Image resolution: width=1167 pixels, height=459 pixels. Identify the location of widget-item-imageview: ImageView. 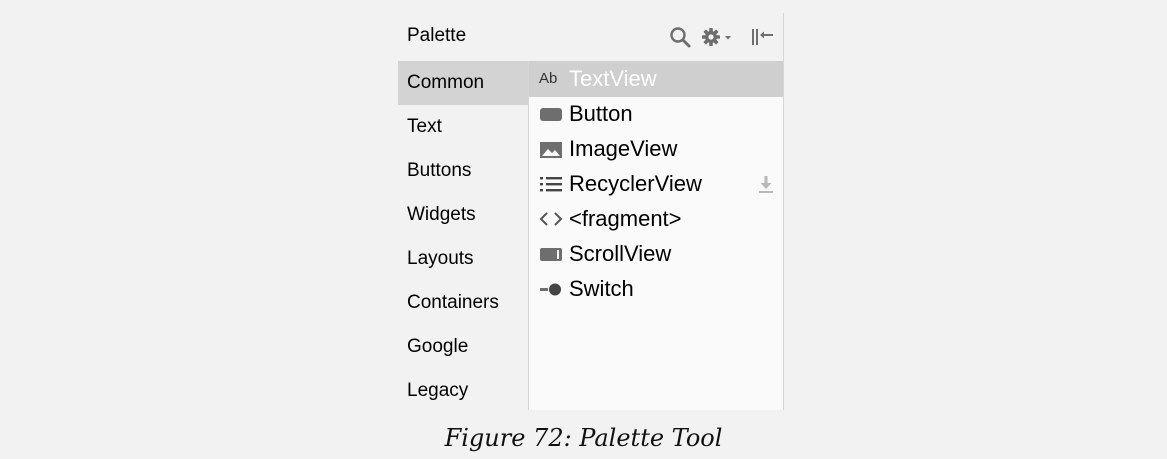
(656, 149).